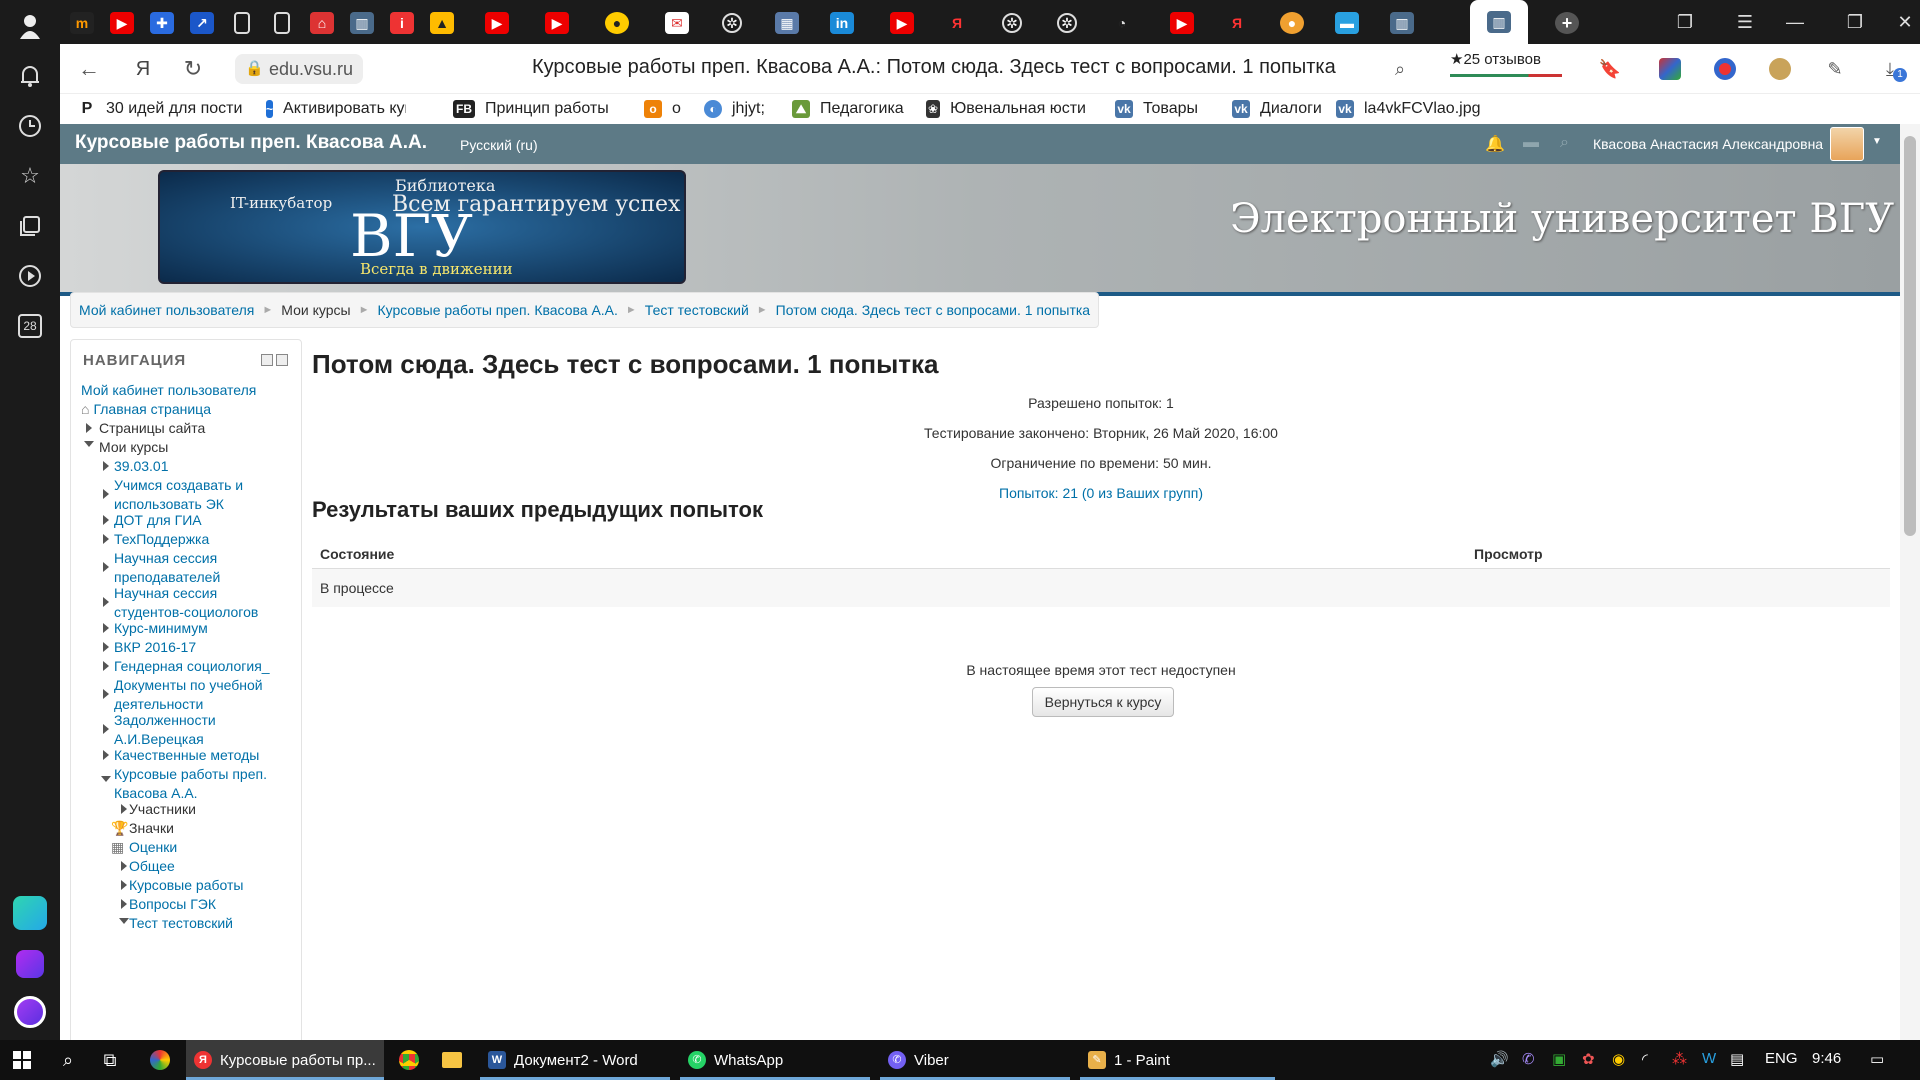 The height and width of the screenshot is (1080, 1920). Describe the element at coordinates (30, 26) in the screenshot. I see `profile-icon` at that location.